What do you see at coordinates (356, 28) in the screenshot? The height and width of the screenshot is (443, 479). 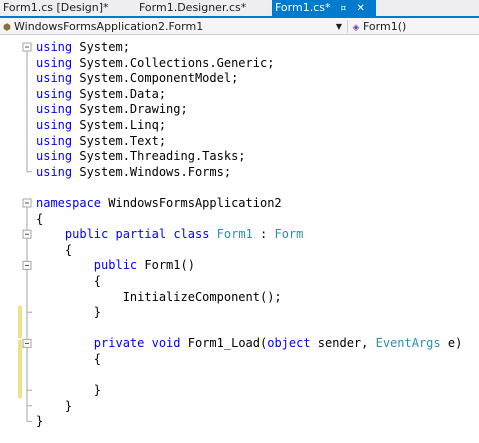 I see `method-icon: ◈` at bounding box center [356, 28].